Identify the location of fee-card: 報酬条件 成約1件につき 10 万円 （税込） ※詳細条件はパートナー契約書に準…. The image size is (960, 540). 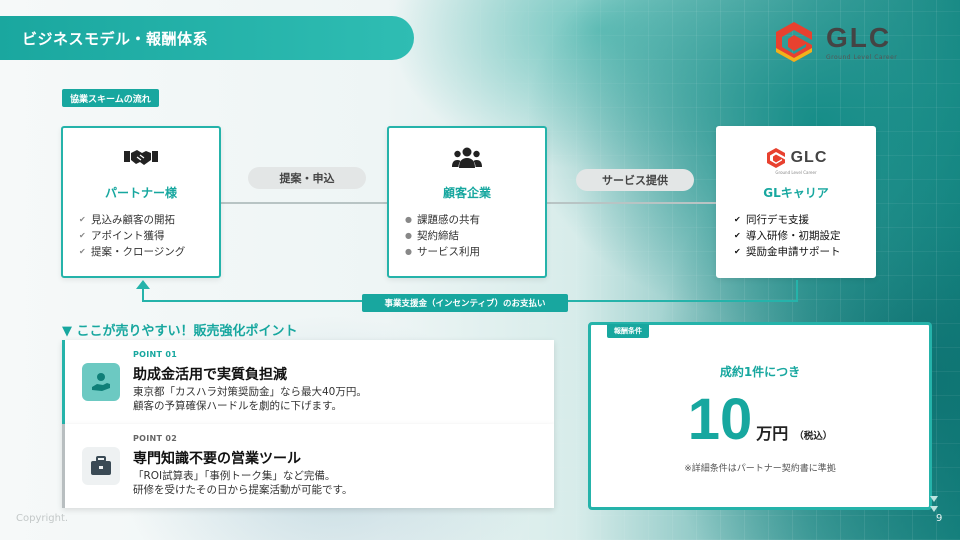
(760, 416).